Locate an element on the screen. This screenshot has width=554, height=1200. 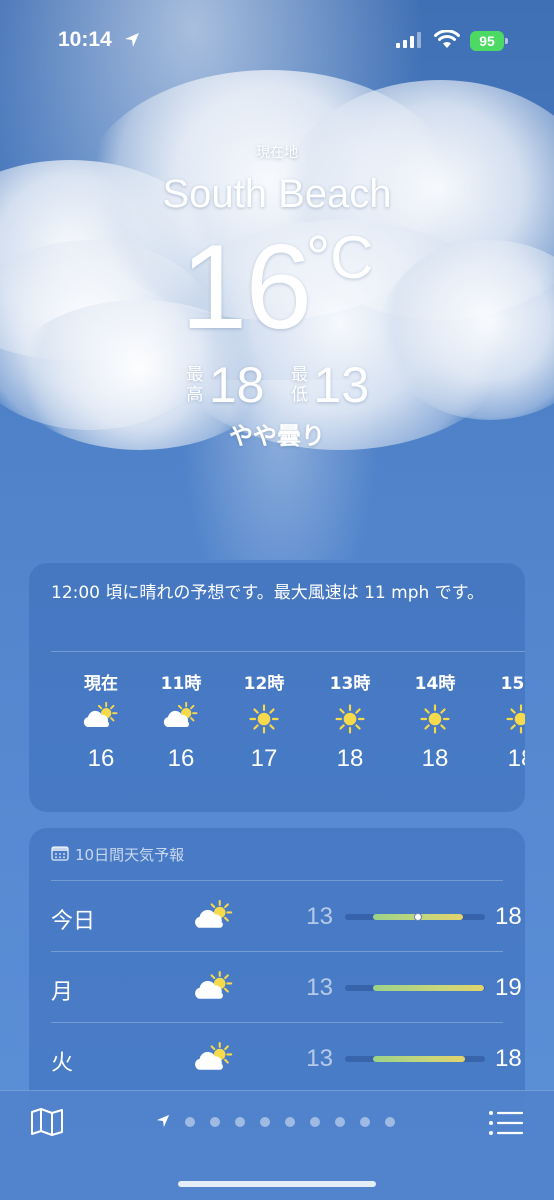
cellular-signal-icon is located at coordinates (409, 42).